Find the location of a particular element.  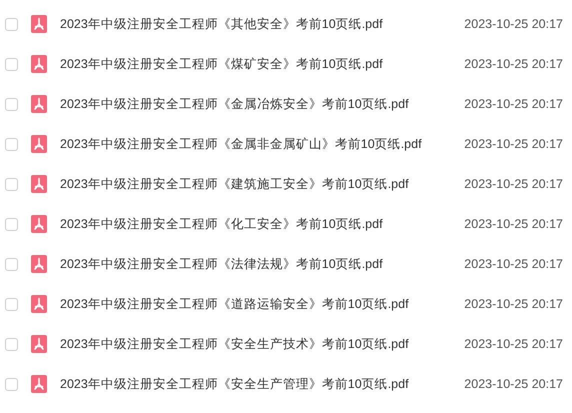

file-name: 2023年中级注册安全工程师《道路运输安全》考前10页纸.pdf is located at coordinates (262, 304).